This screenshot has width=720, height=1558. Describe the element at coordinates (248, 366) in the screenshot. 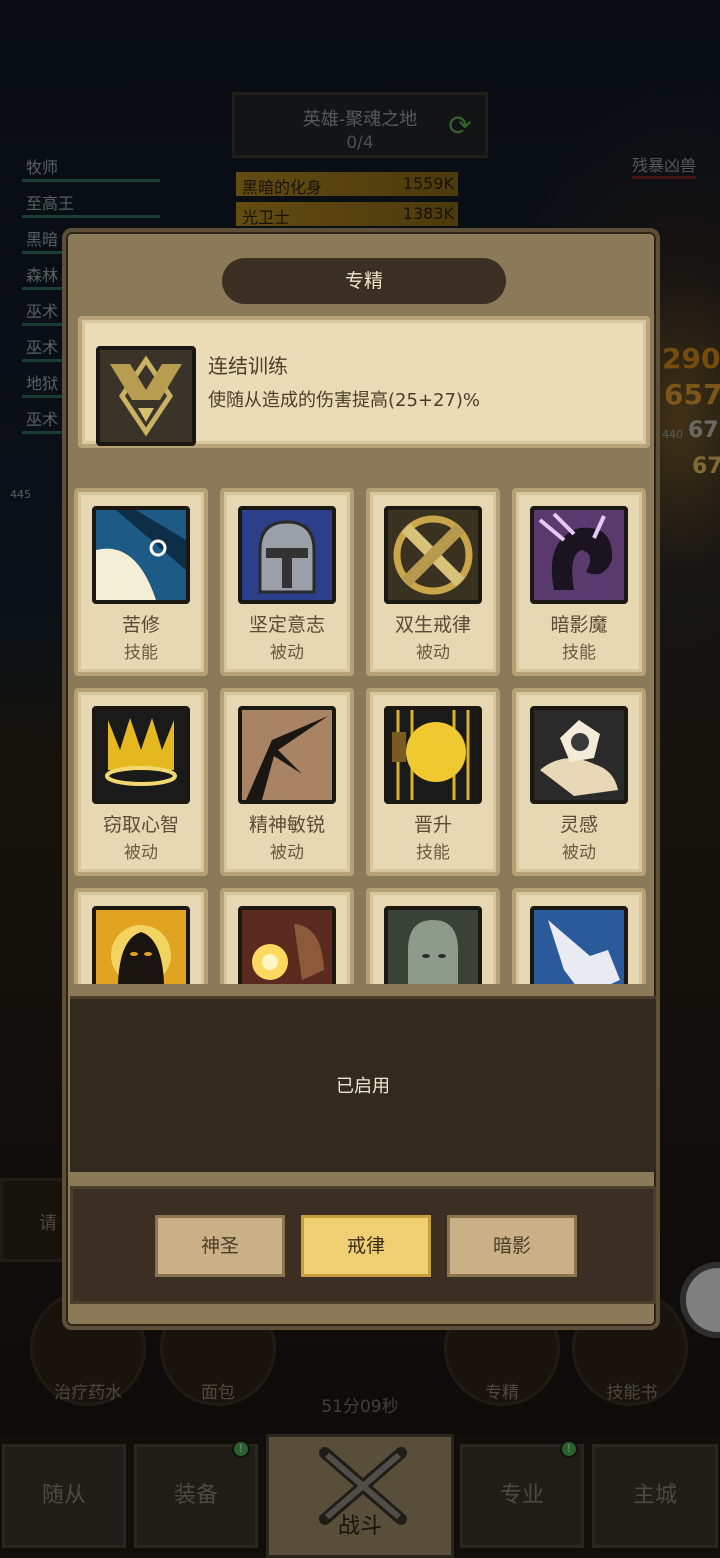

I see `detail-skill-name: 连结训练` at that location.